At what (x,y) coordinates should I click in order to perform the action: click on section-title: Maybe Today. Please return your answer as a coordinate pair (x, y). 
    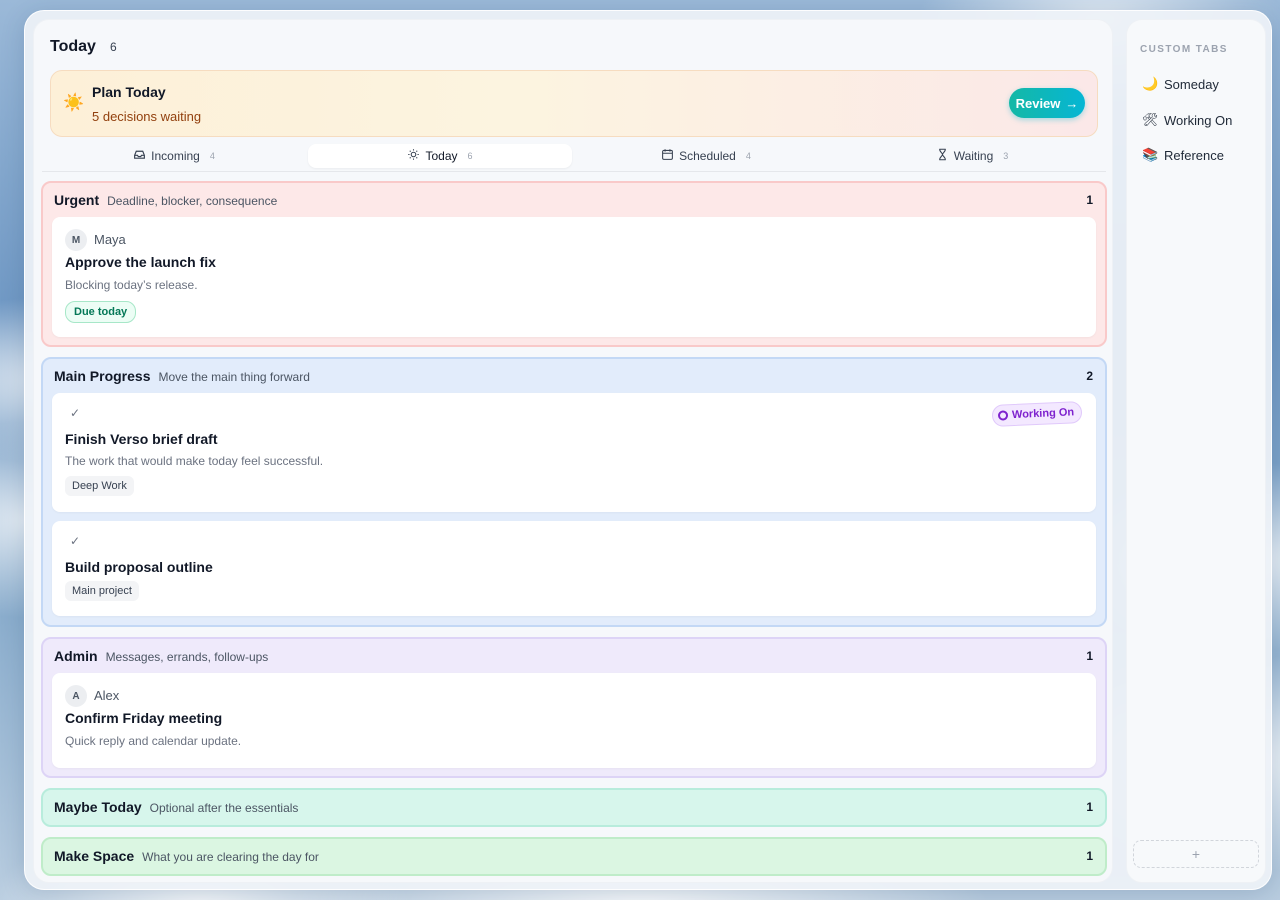
    Looking at the image, I should click on (98, 807).